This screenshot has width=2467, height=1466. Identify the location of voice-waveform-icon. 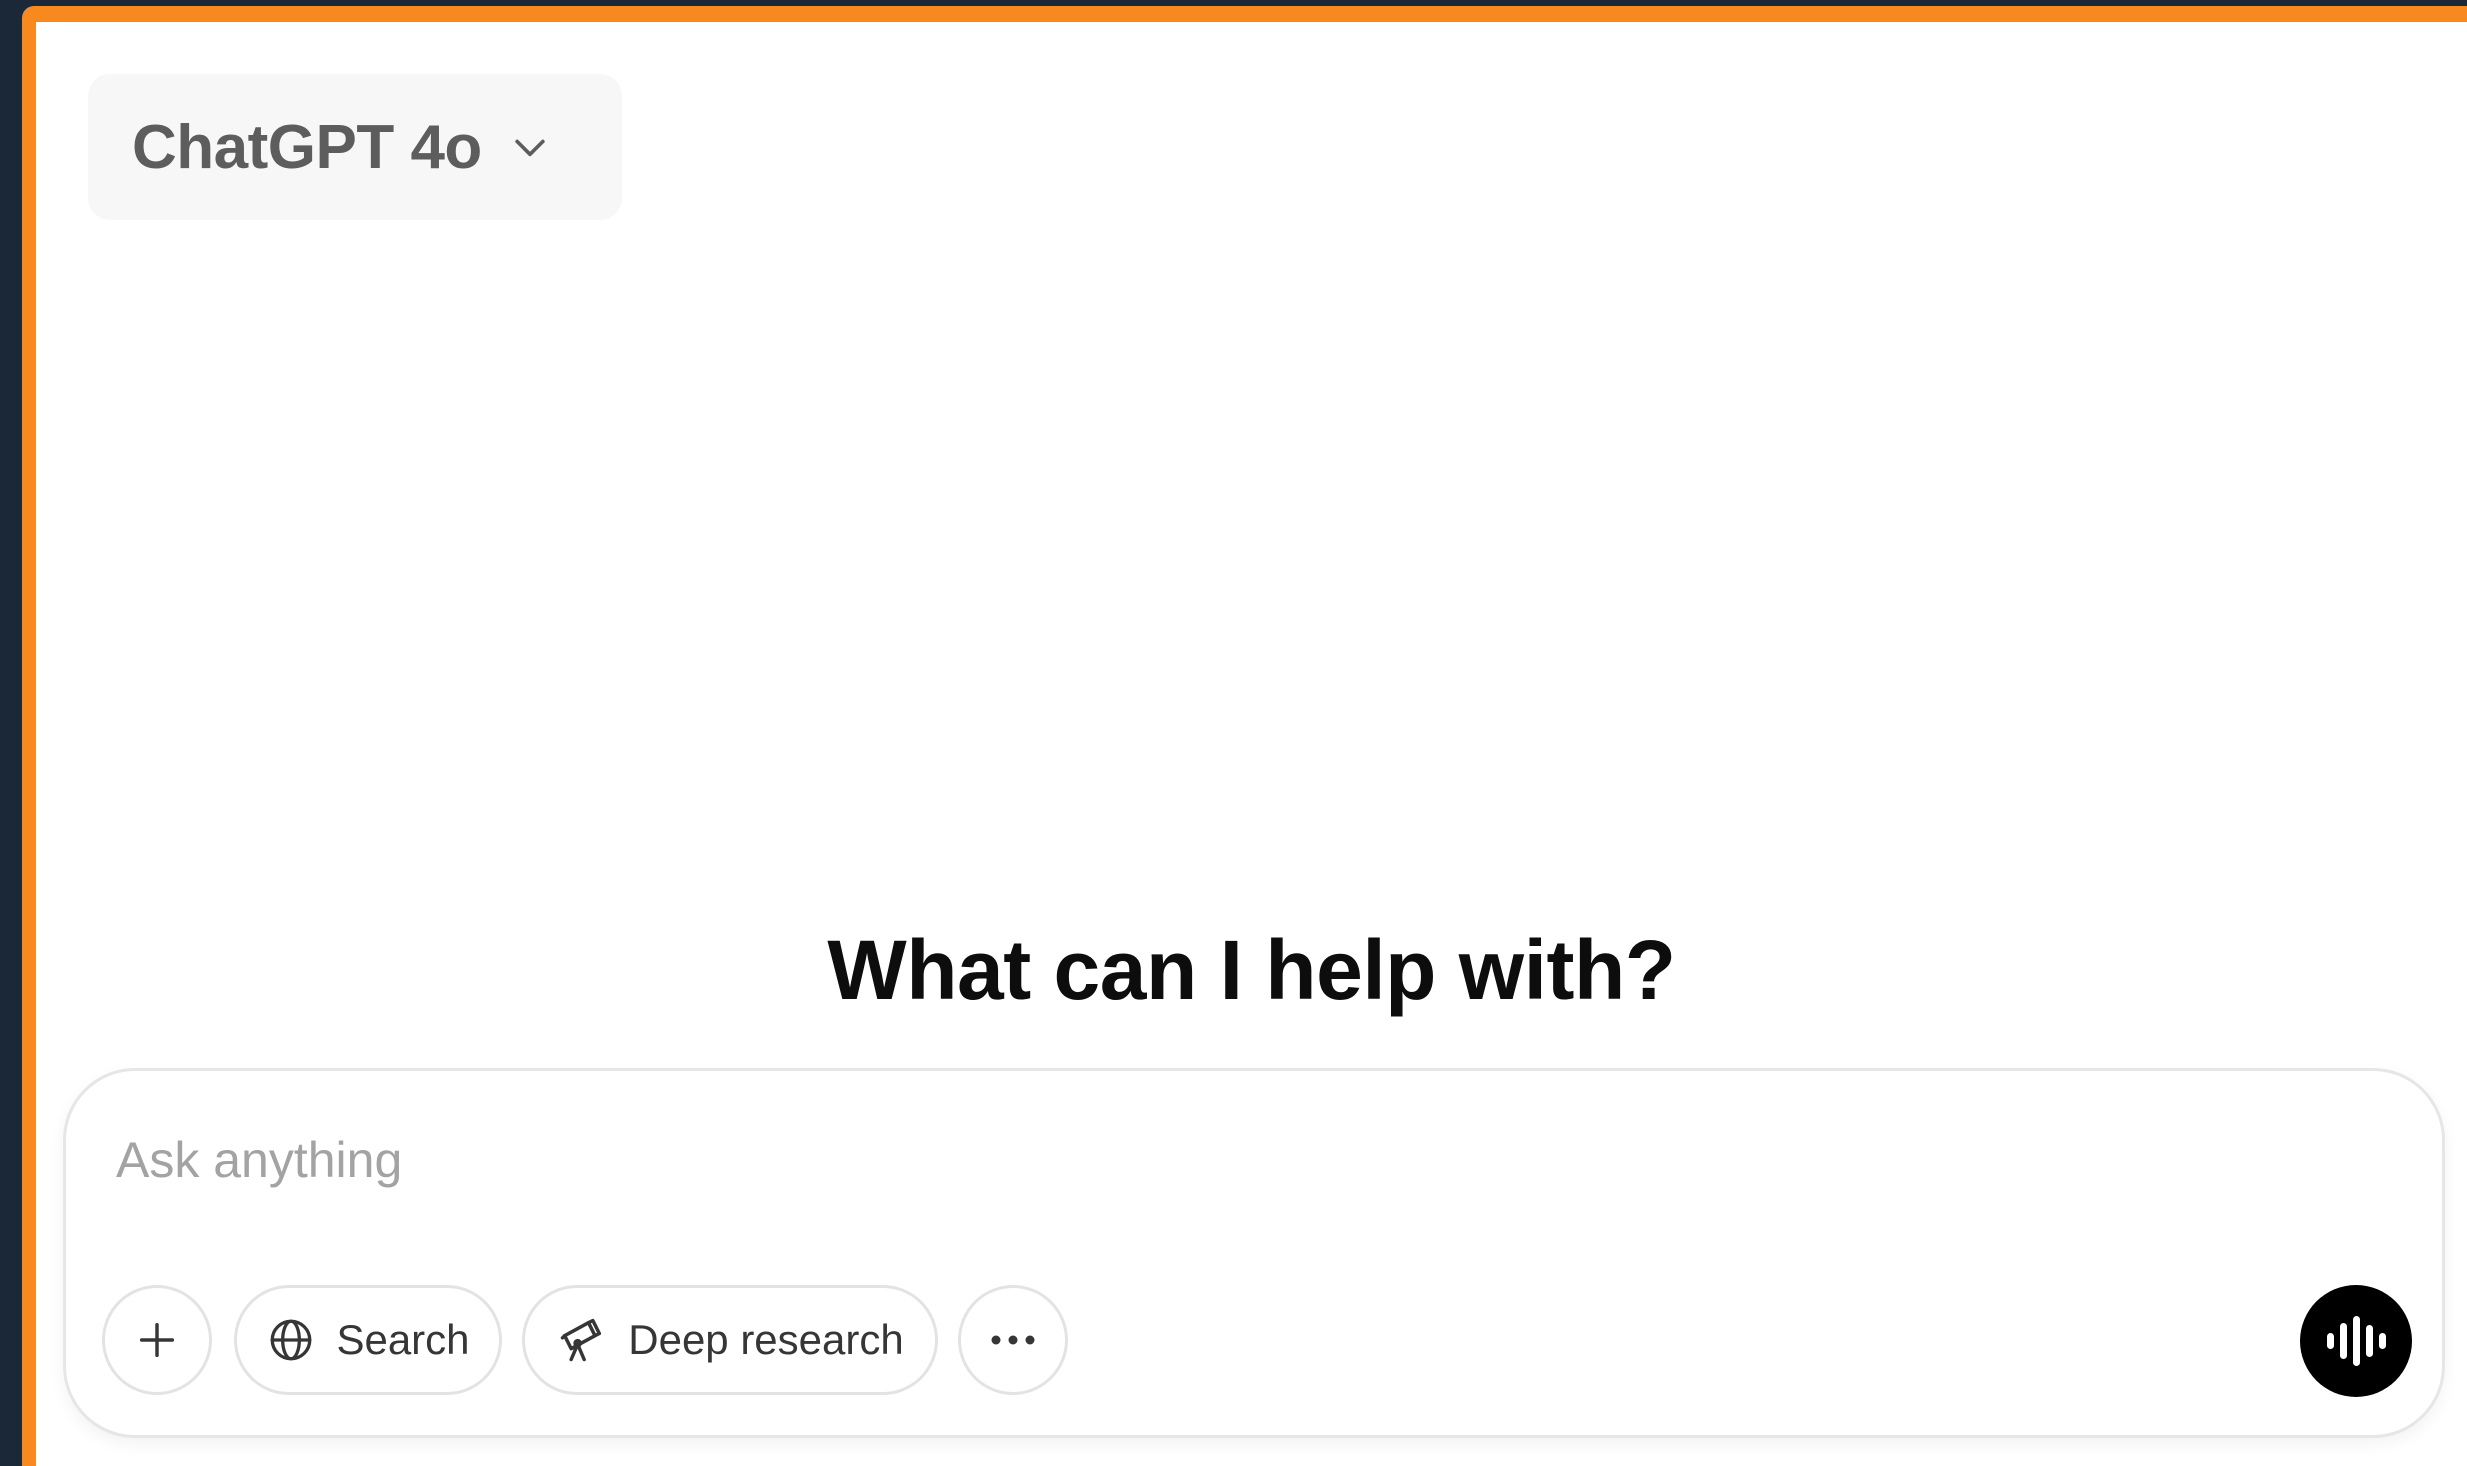
(2356, 1341).